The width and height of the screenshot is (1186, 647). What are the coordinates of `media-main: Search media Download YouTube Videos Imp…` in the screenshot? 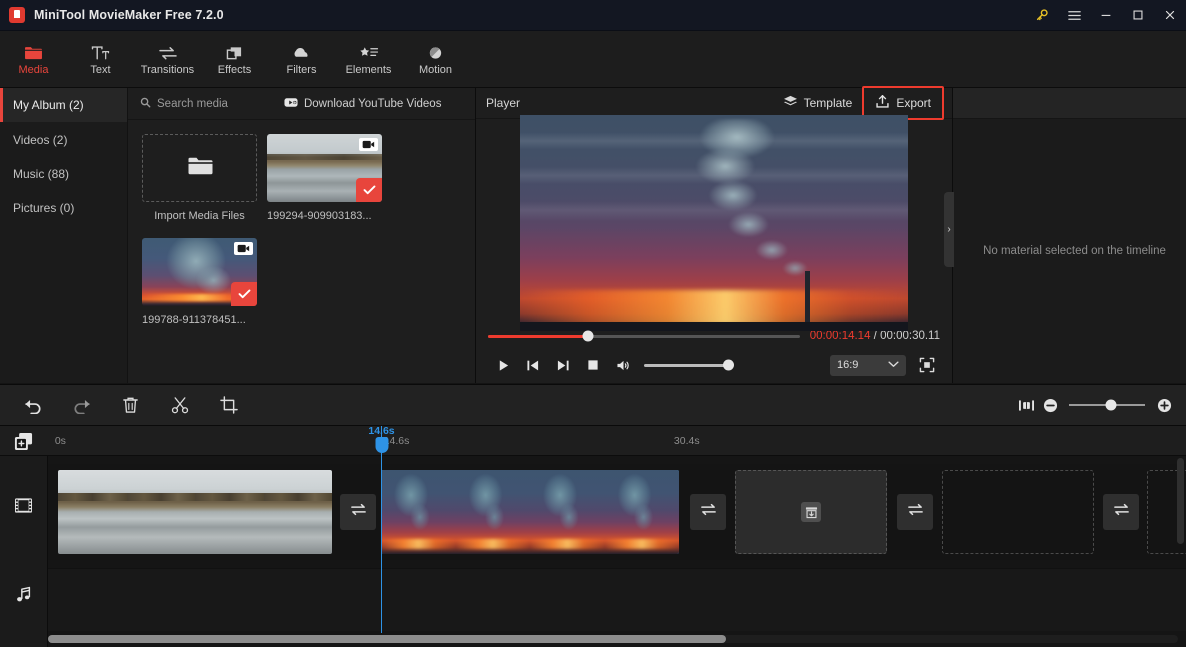 It's located at (301, 235).